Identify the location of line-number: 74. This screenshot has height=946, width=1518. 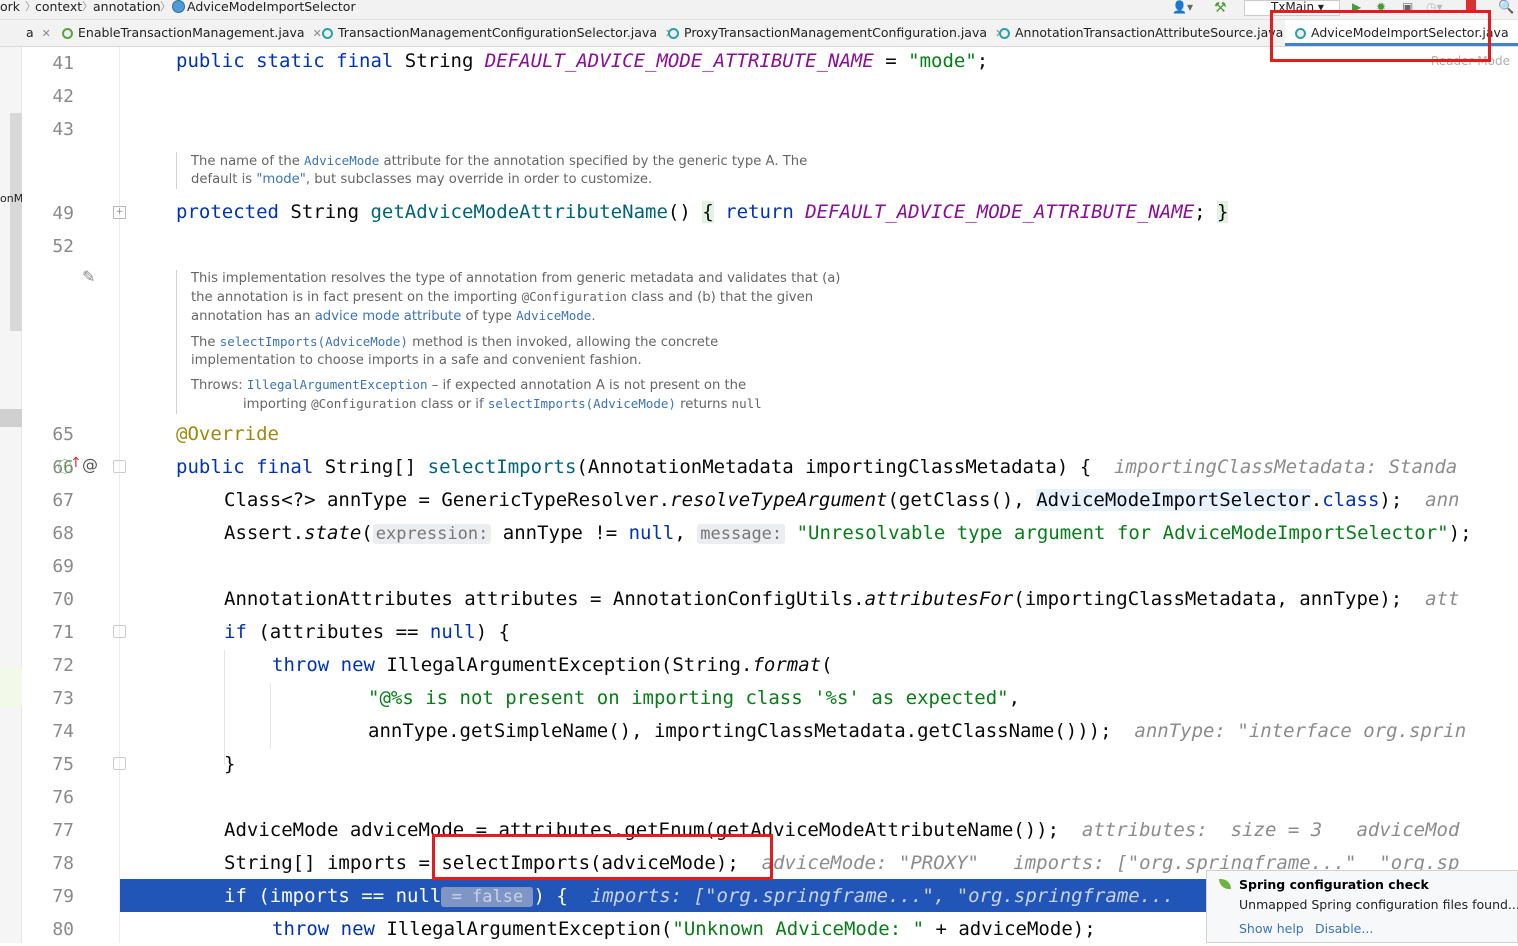
(63, 731).